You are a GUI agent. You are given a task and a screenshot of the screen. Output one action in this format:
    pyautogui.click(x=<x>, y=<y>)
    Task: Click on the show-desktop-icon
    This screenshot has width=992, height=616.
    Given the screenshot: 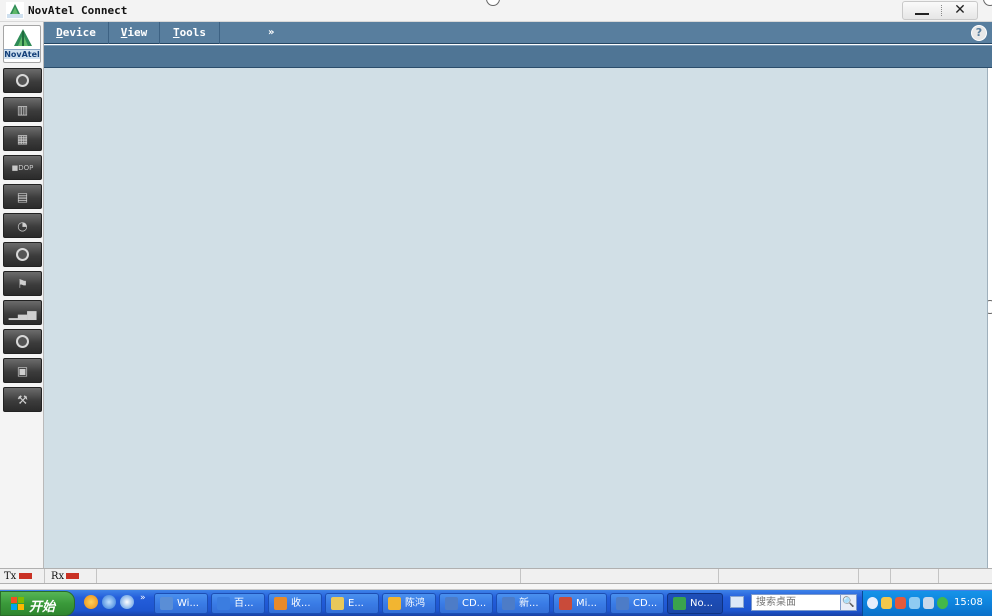 What is the action you would take?
    pyautogui.click(x=737, y=602)
    